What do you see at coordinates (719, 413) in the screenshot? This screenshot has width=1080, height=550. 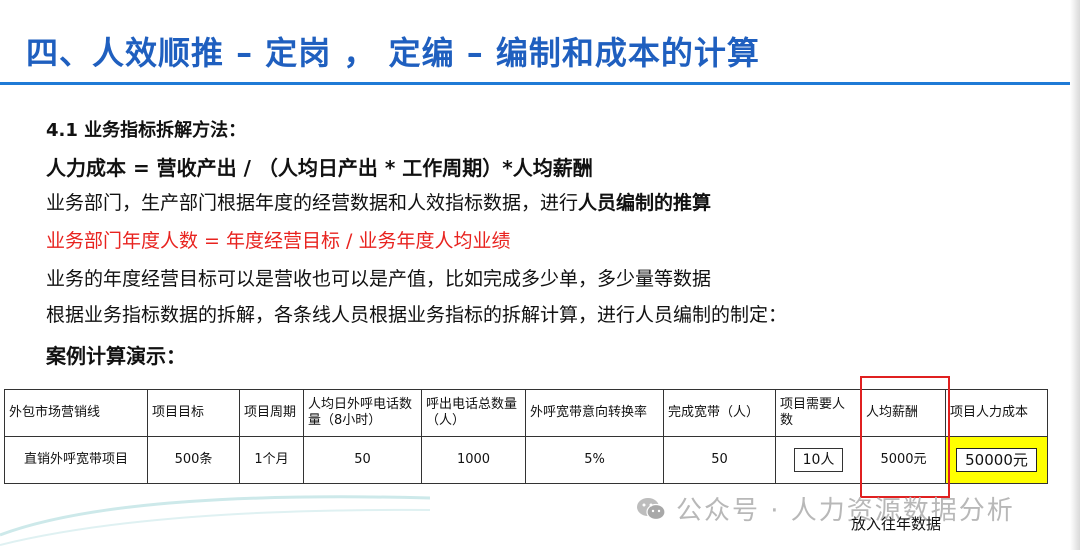 I see `header-cell: 完成宽带（人）` at bounding box center [719, 413].